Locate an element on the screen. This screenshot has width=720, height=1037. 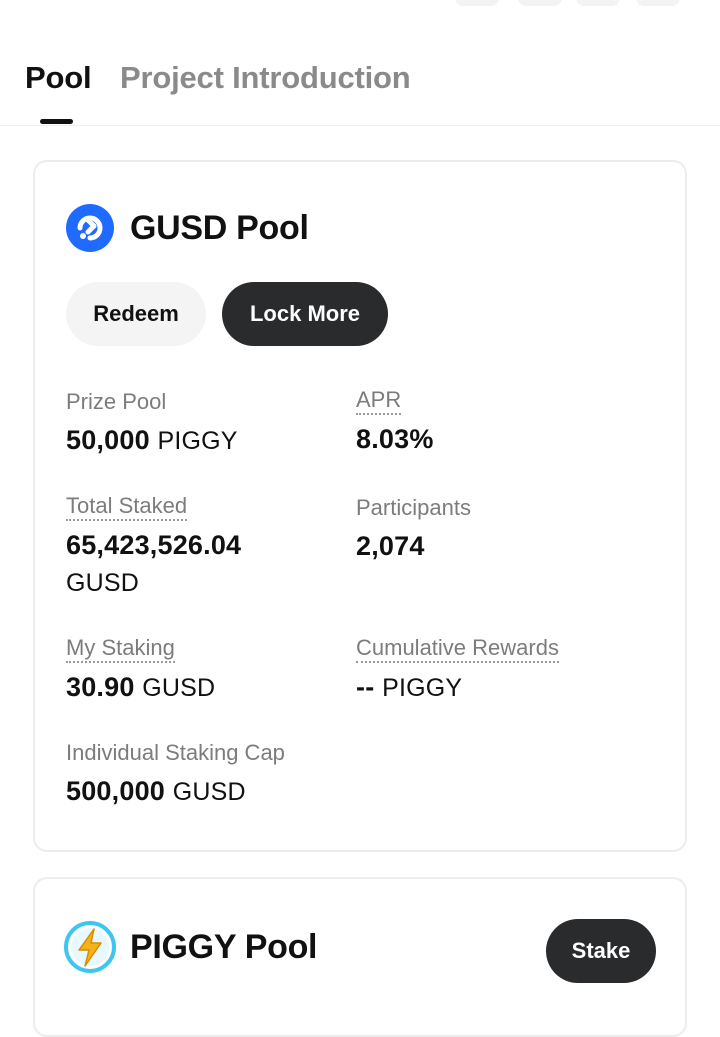
stat-value: 30.90 GUSD is located at coordinates (140, 687).